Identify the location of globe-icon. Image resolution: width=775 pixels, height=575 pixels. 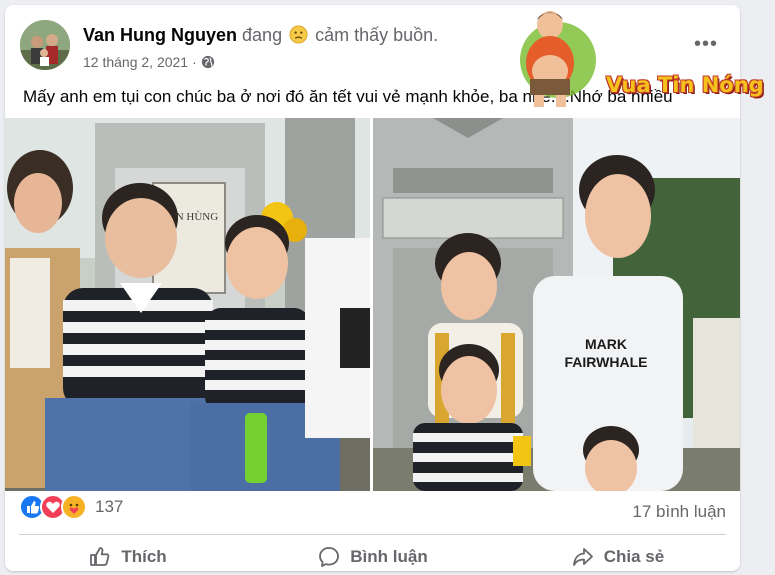
(207, 62).